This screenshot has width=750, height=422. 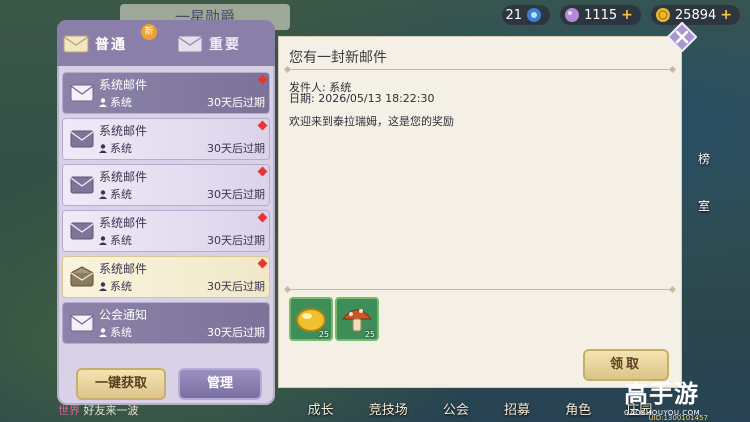 What do you see at coordinates (388, 410) in the screenshot?
I see `nav-arena: 竞技场` at bounding box center [388, 410].